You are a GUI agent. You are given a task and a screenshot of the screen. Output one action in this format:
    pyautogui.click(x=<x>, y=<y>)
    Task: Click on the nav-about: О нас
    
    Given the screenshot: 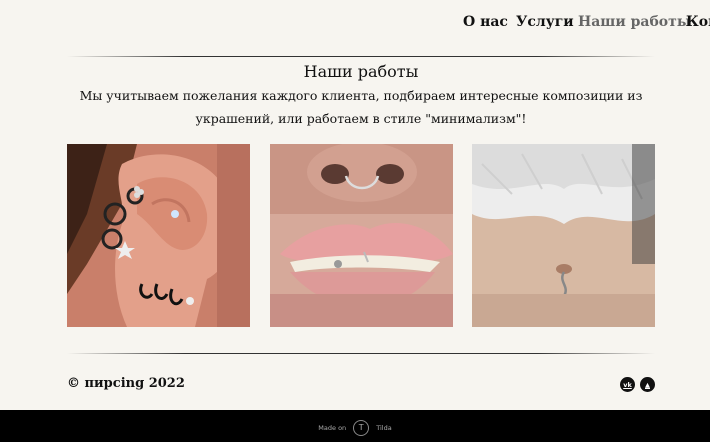 What is the action you would take?
    pyautogui.click(x=485, y=22)
    